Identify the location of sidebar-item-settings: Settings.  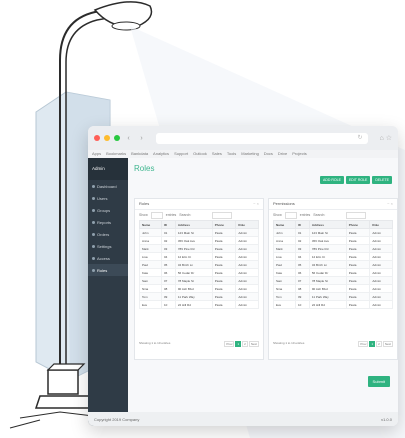
(108, 246).